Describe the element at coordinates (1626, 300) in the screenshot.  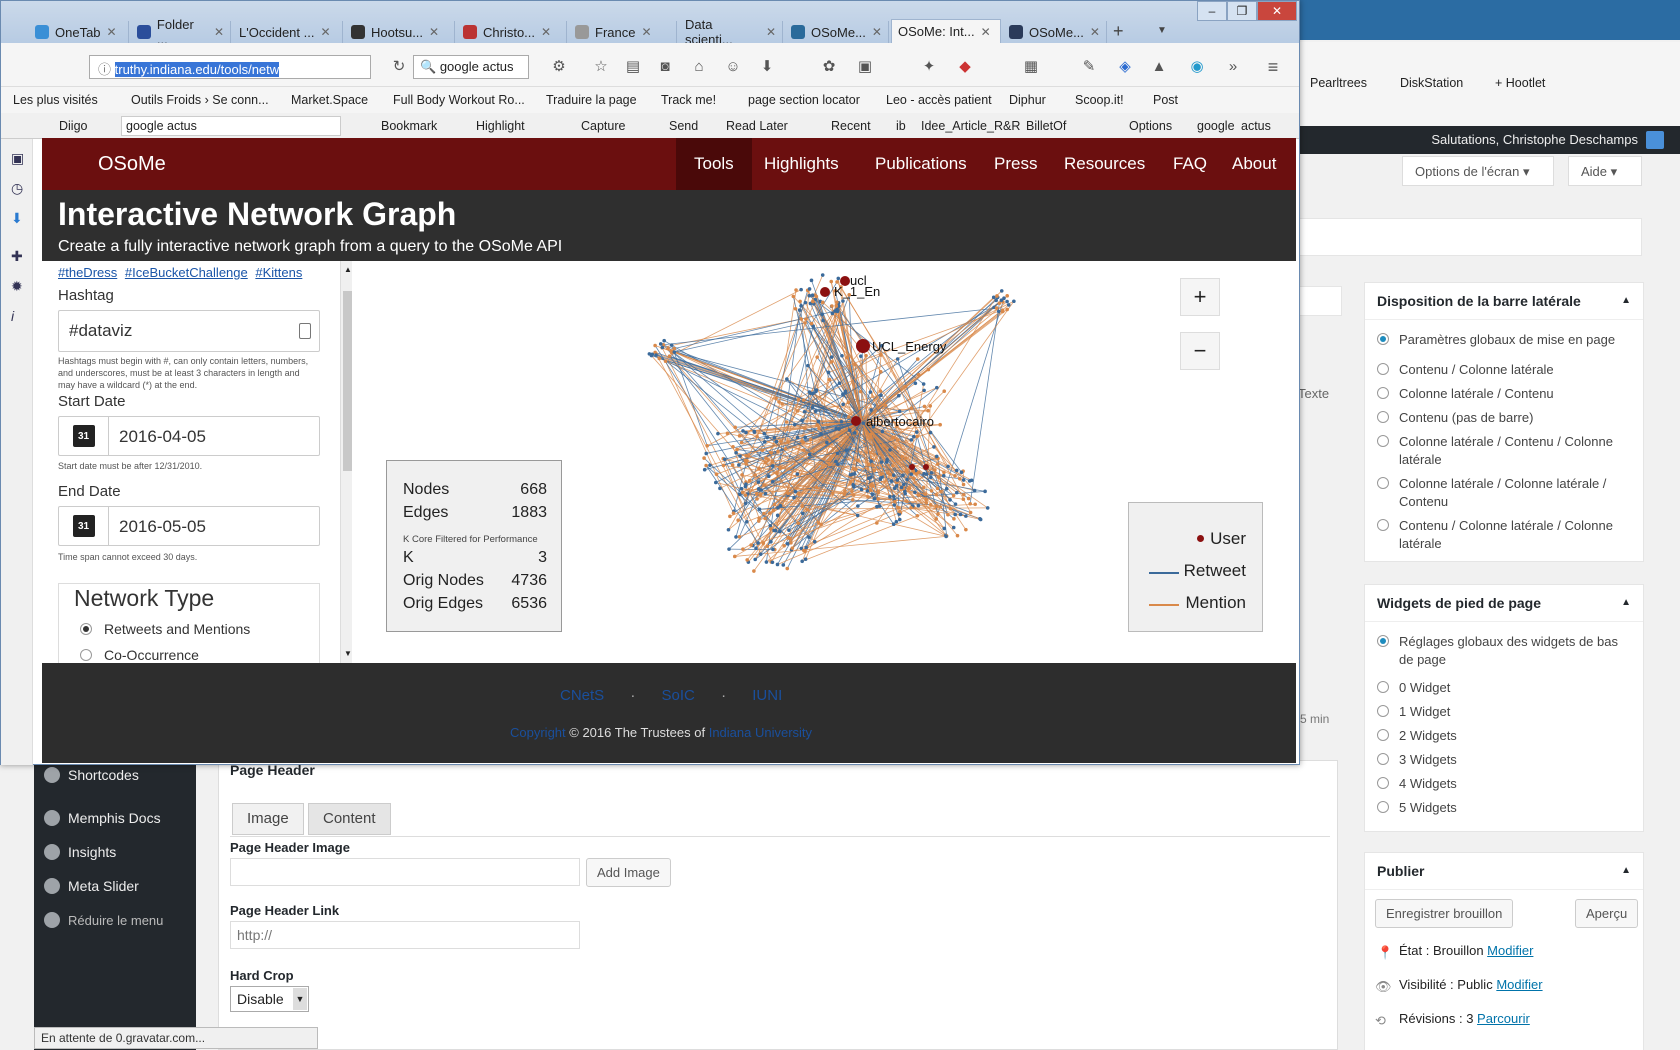
I see `caret-up-icon: ▲` at that location.